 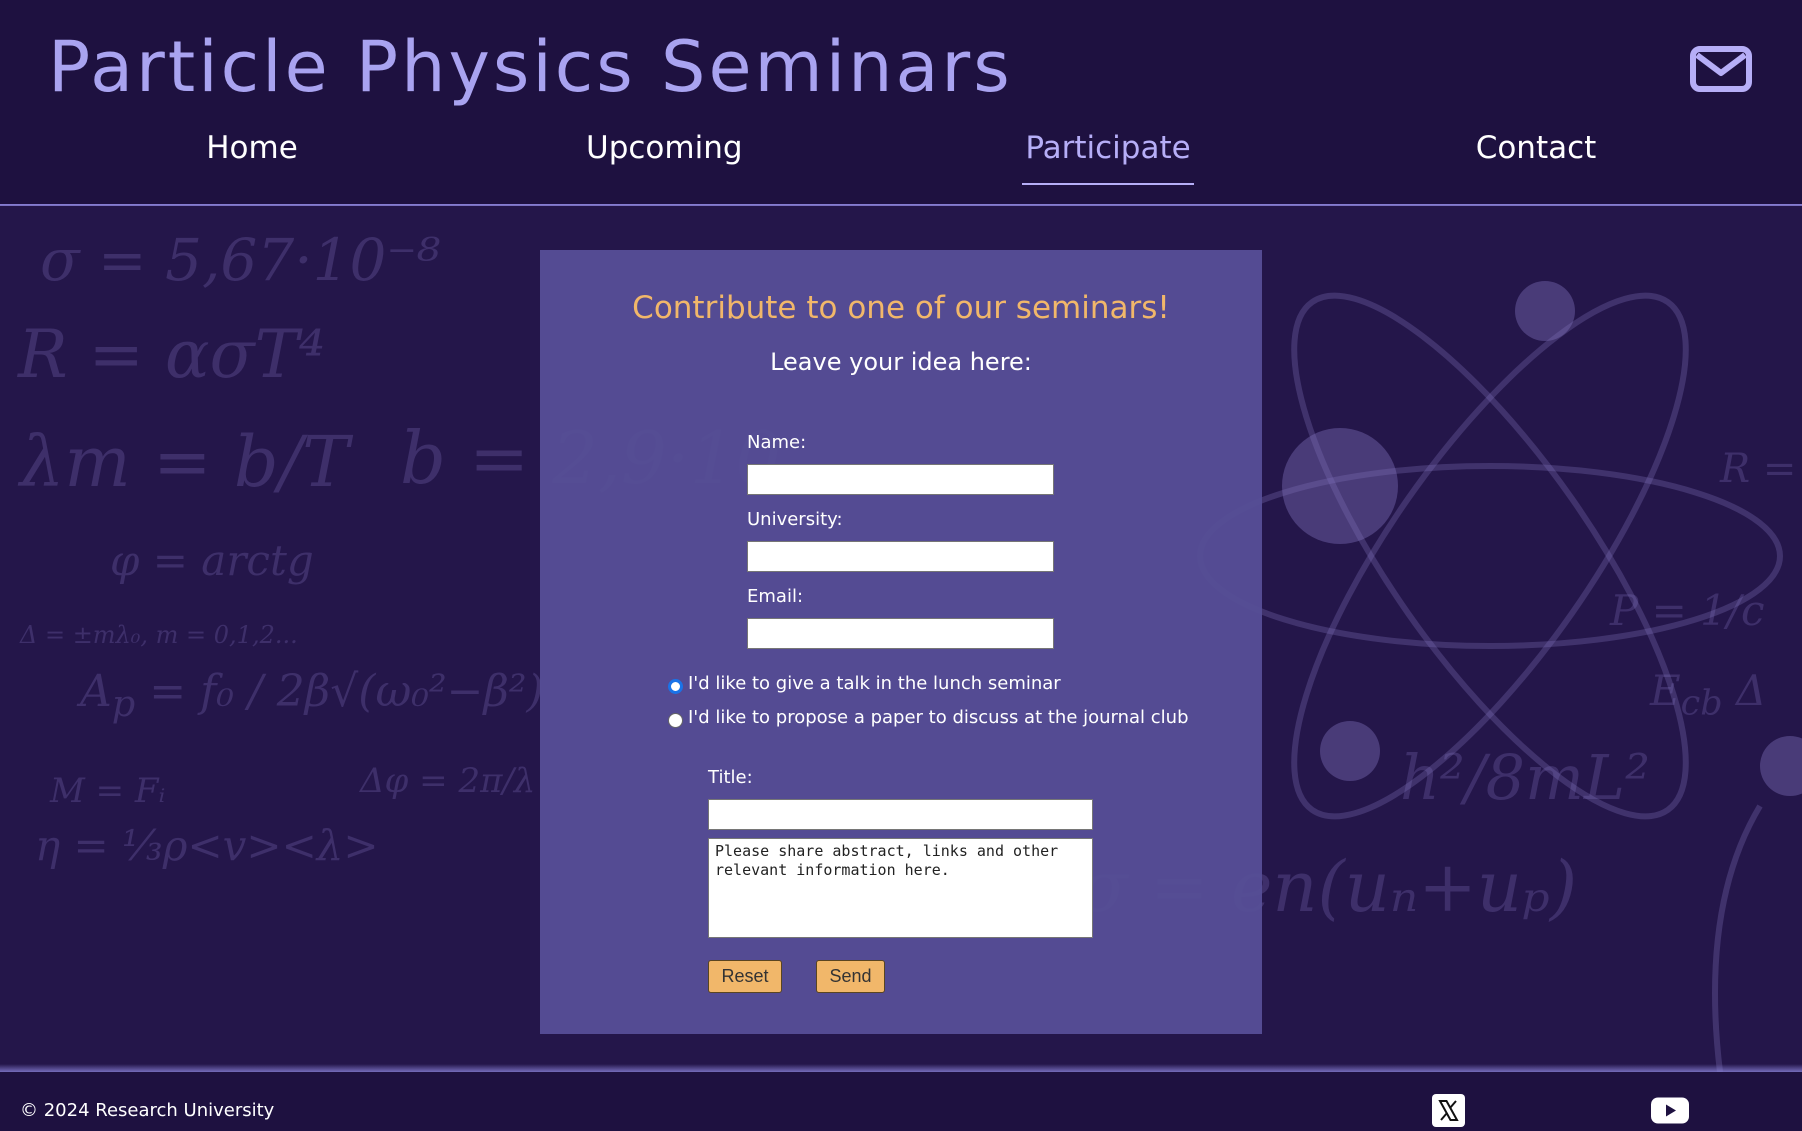 I want to click on reset-button: Reset, so click(x=745, y=976).